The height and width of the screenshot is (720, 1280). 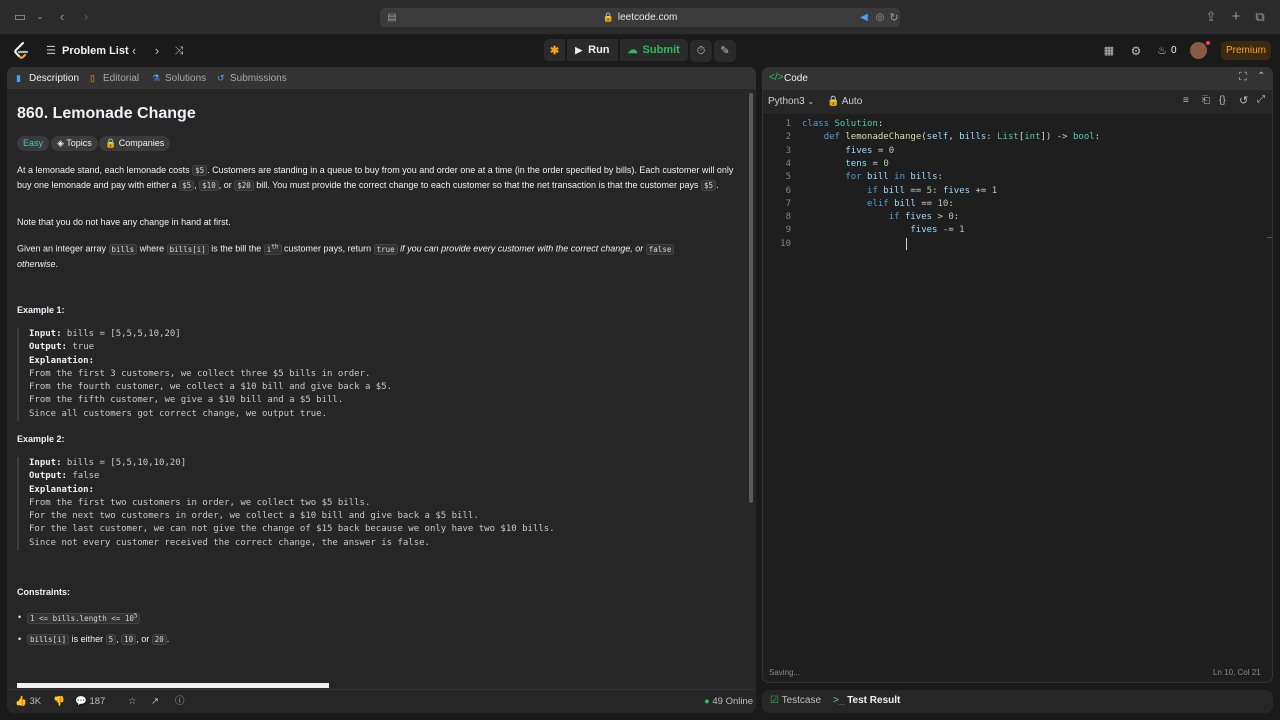 I want to click on layout-grid-icon: ▦, so click(x=1109, y=51).